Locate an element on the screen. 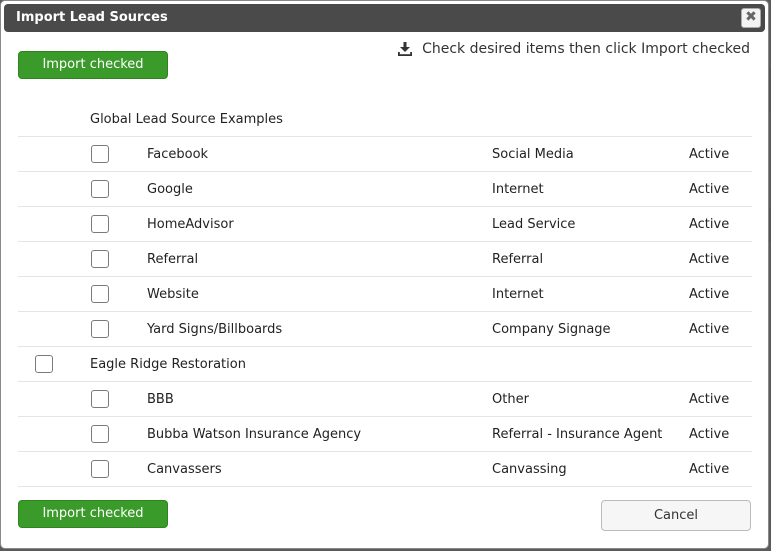 This screenshot has width=771, height=551. lead-source-type: Referral - Insurance Agent is located at coordinates (577, 434).